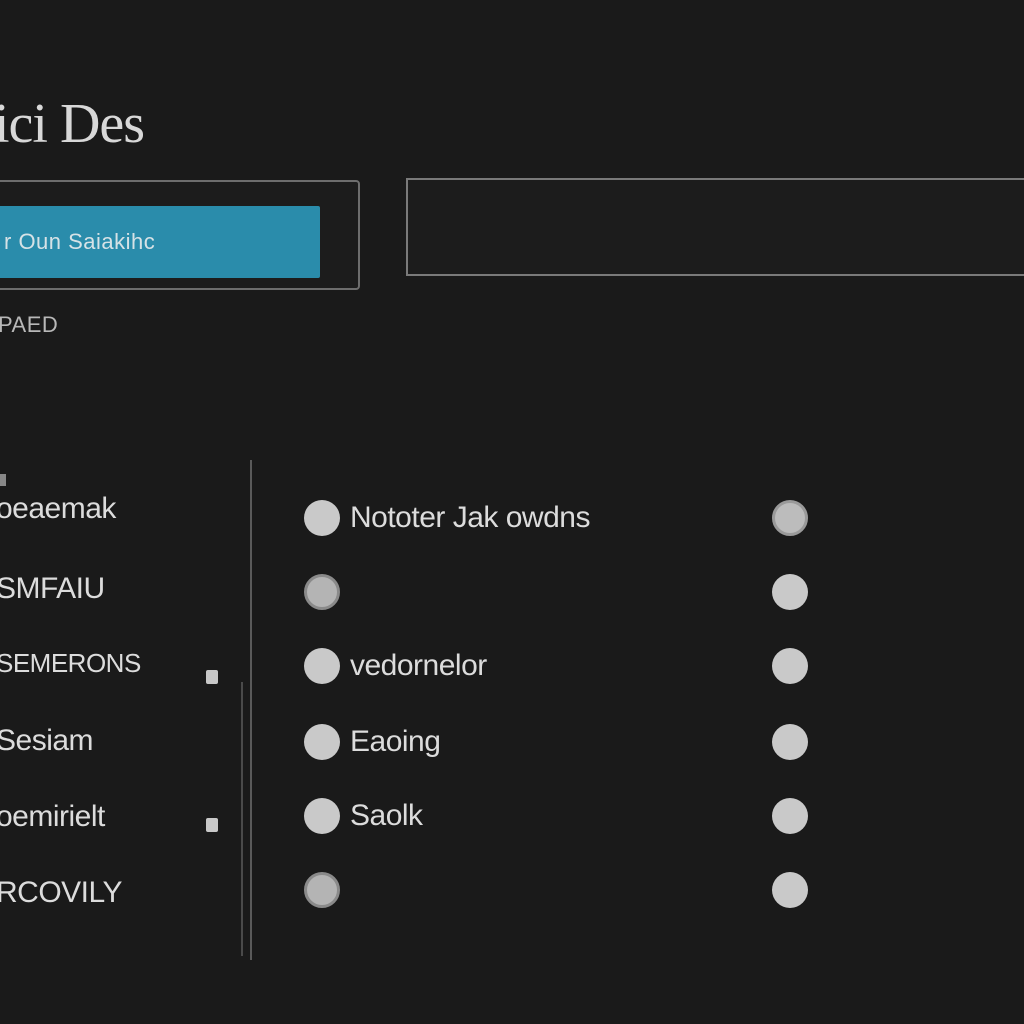 Image resolution: width=1024 pixels, height=1024 pixels. What do you see at coordinates (61, 893) in the screenshot?
I see `sidebar-item-6: RCOVILY` at bounding box center [61, 893].